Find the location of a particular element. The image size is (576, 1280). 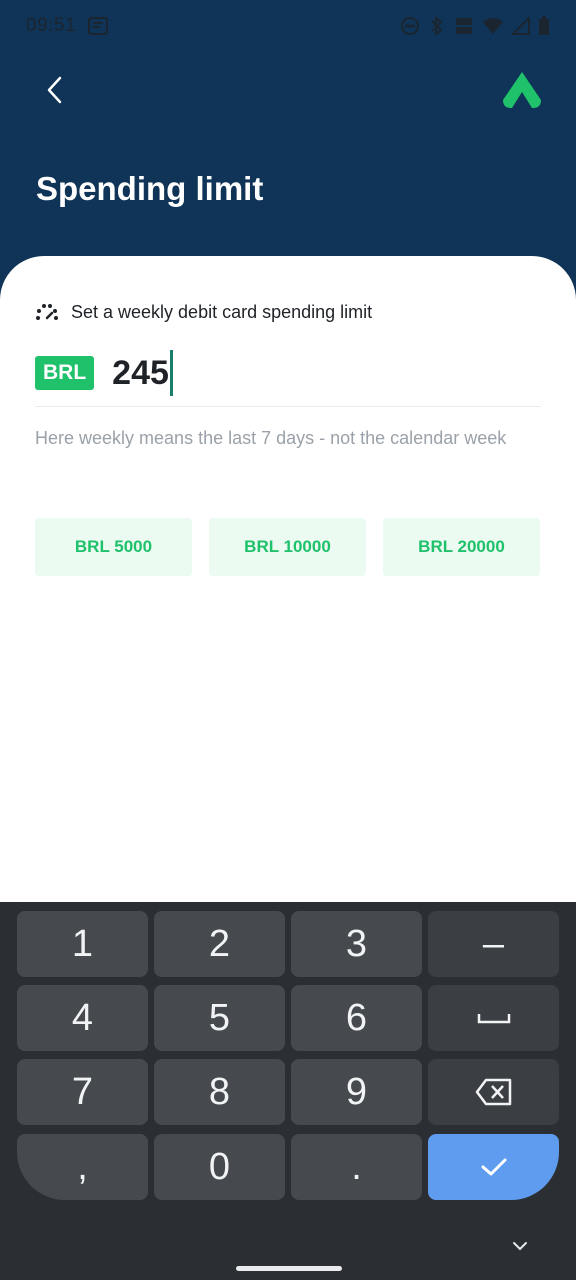

battery-icon is located at coordinates (544, 26).